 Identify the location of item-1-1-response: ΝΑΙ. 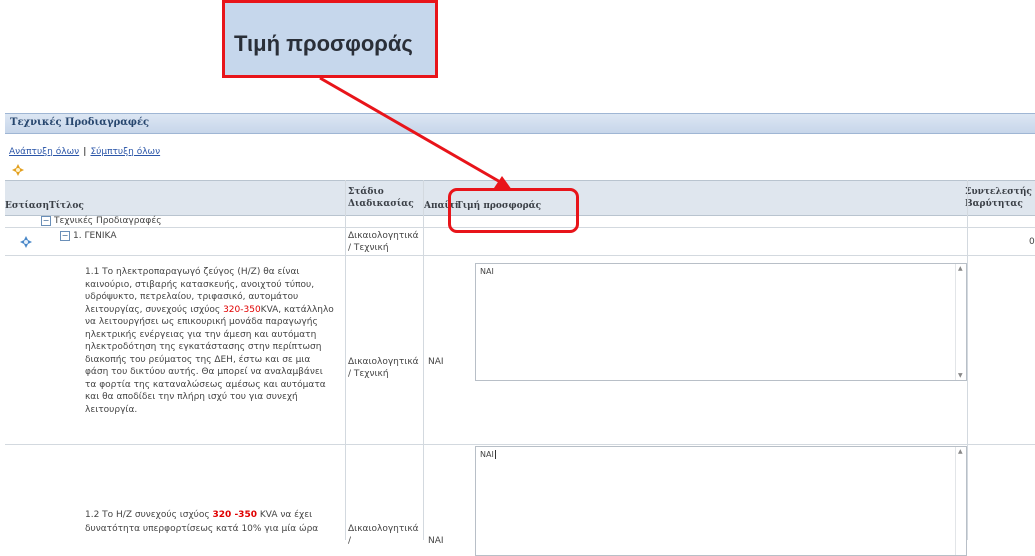
(436, 362).